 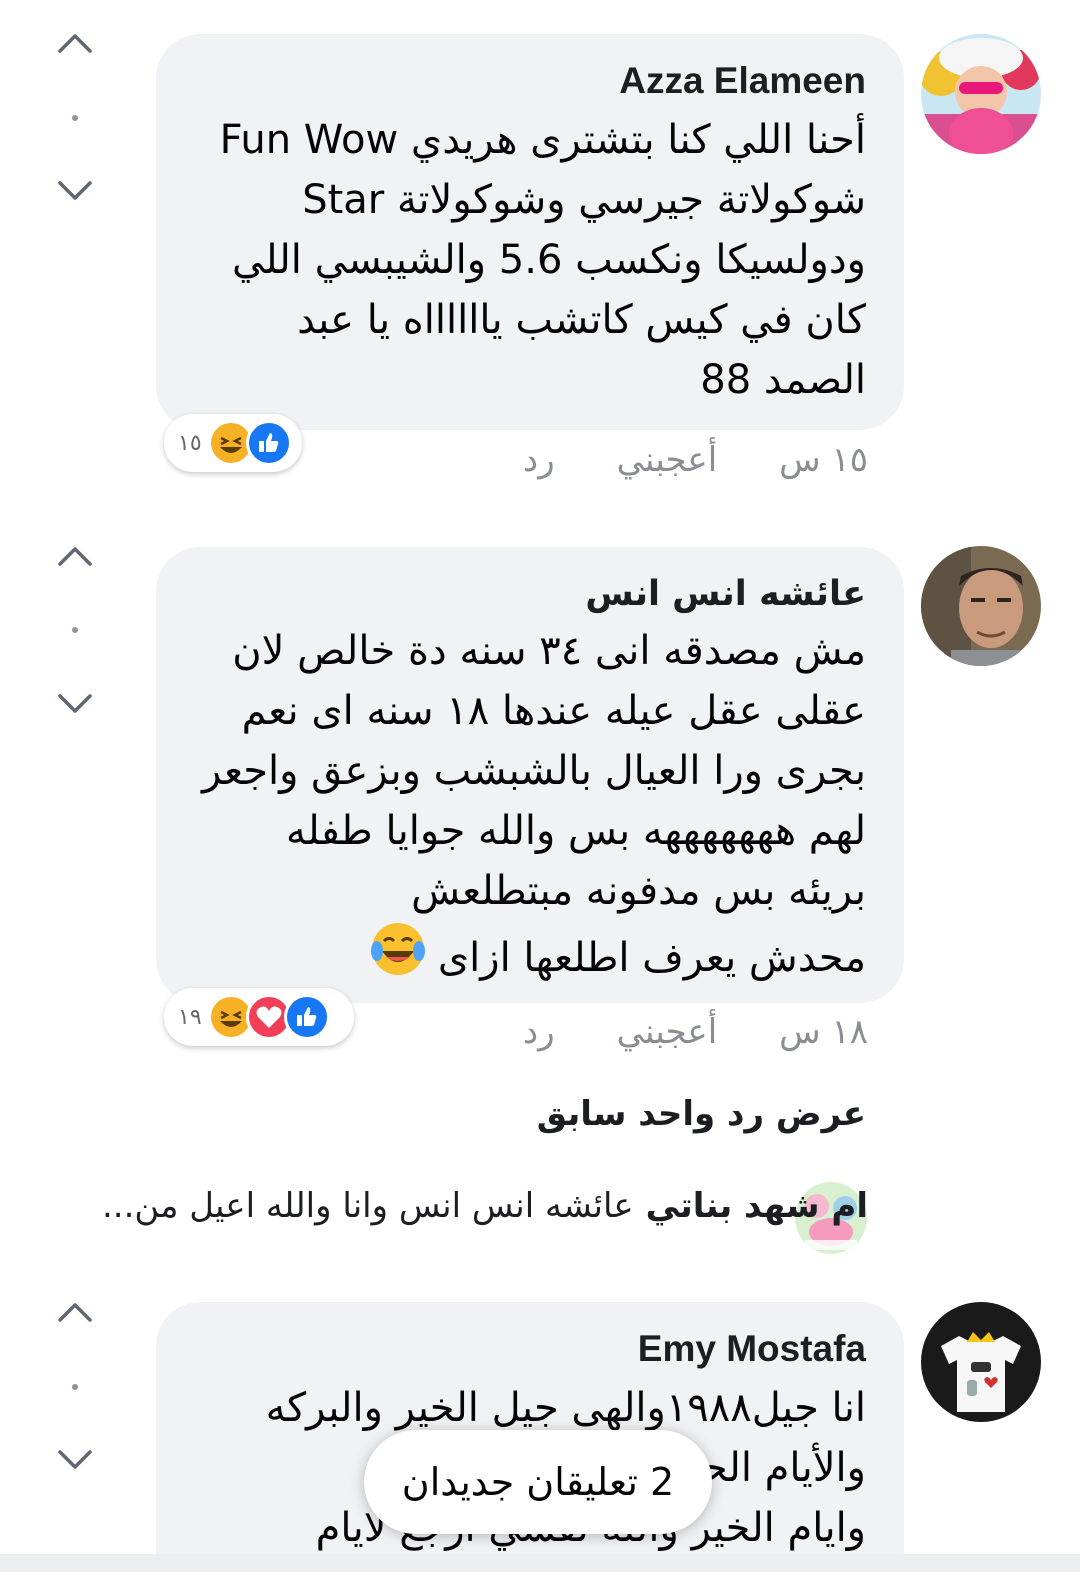 I want to click on reaction-count: ١٩, so click(x=190, y=1017).